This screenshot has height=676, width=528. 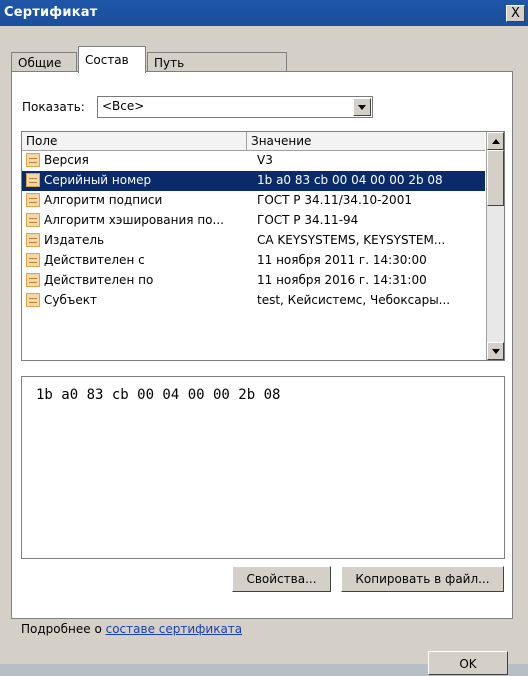 What do you see at coordinates (334, 200) in the screenshot?
I see `row-value: ГОСТ Р 34.11/34.10-2001` at bounding box center [334, 200].